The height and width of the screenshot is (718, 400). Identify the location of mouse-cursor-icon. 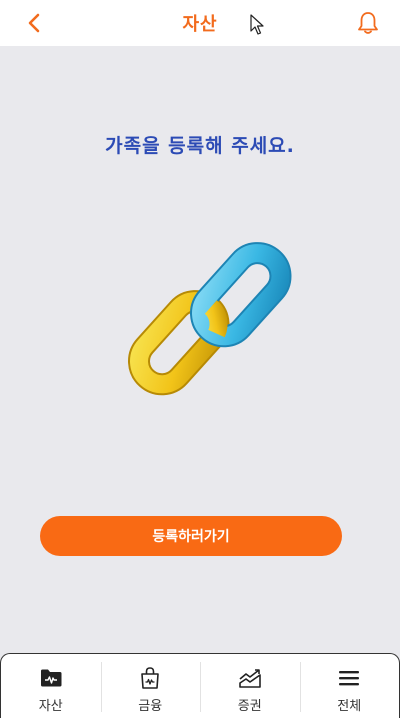
(257, 24).